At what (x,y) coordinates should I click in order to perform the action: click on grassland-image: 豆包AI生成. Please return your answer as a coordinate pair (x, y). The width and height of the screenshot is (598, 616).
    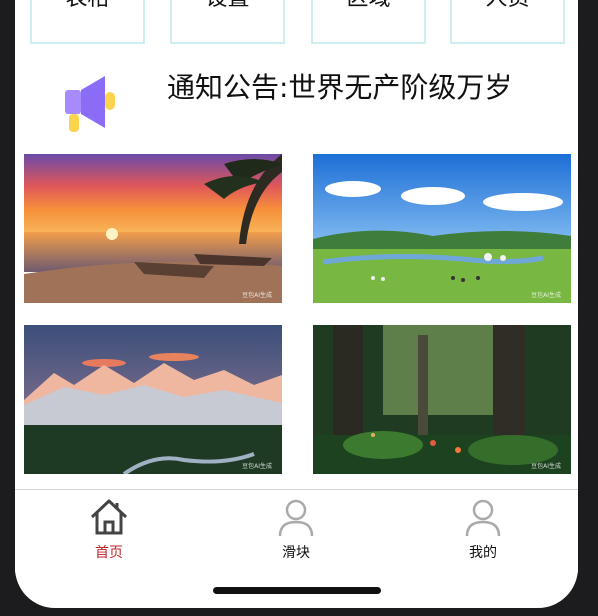
    Looking at the image, I should click on (442, 228).